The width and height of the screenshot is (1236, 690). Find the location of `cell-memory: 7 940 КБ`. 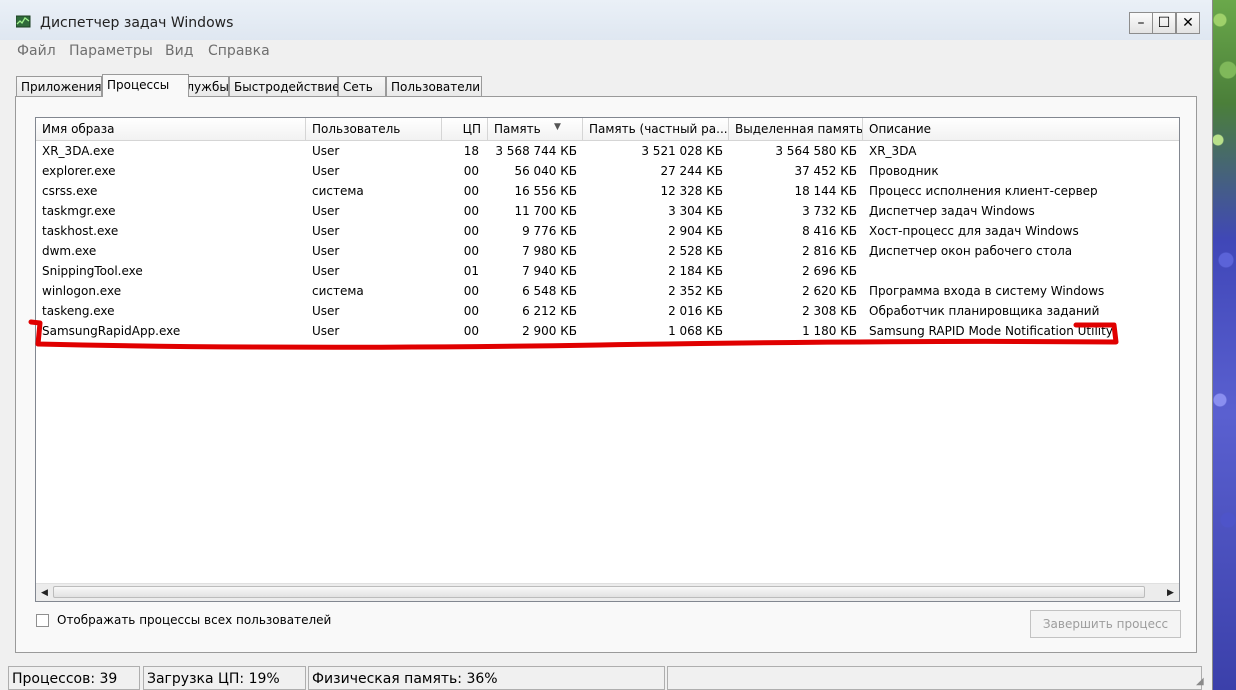

cell-memory: 7 940 КБ is located at coordinates (549, 271).